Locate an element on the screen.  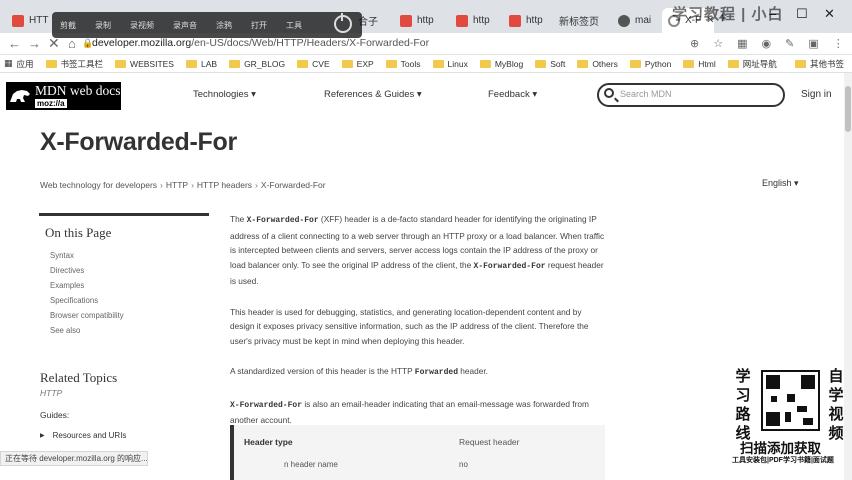
bookmark-folder: CVE is located at coordinates (313, 63).